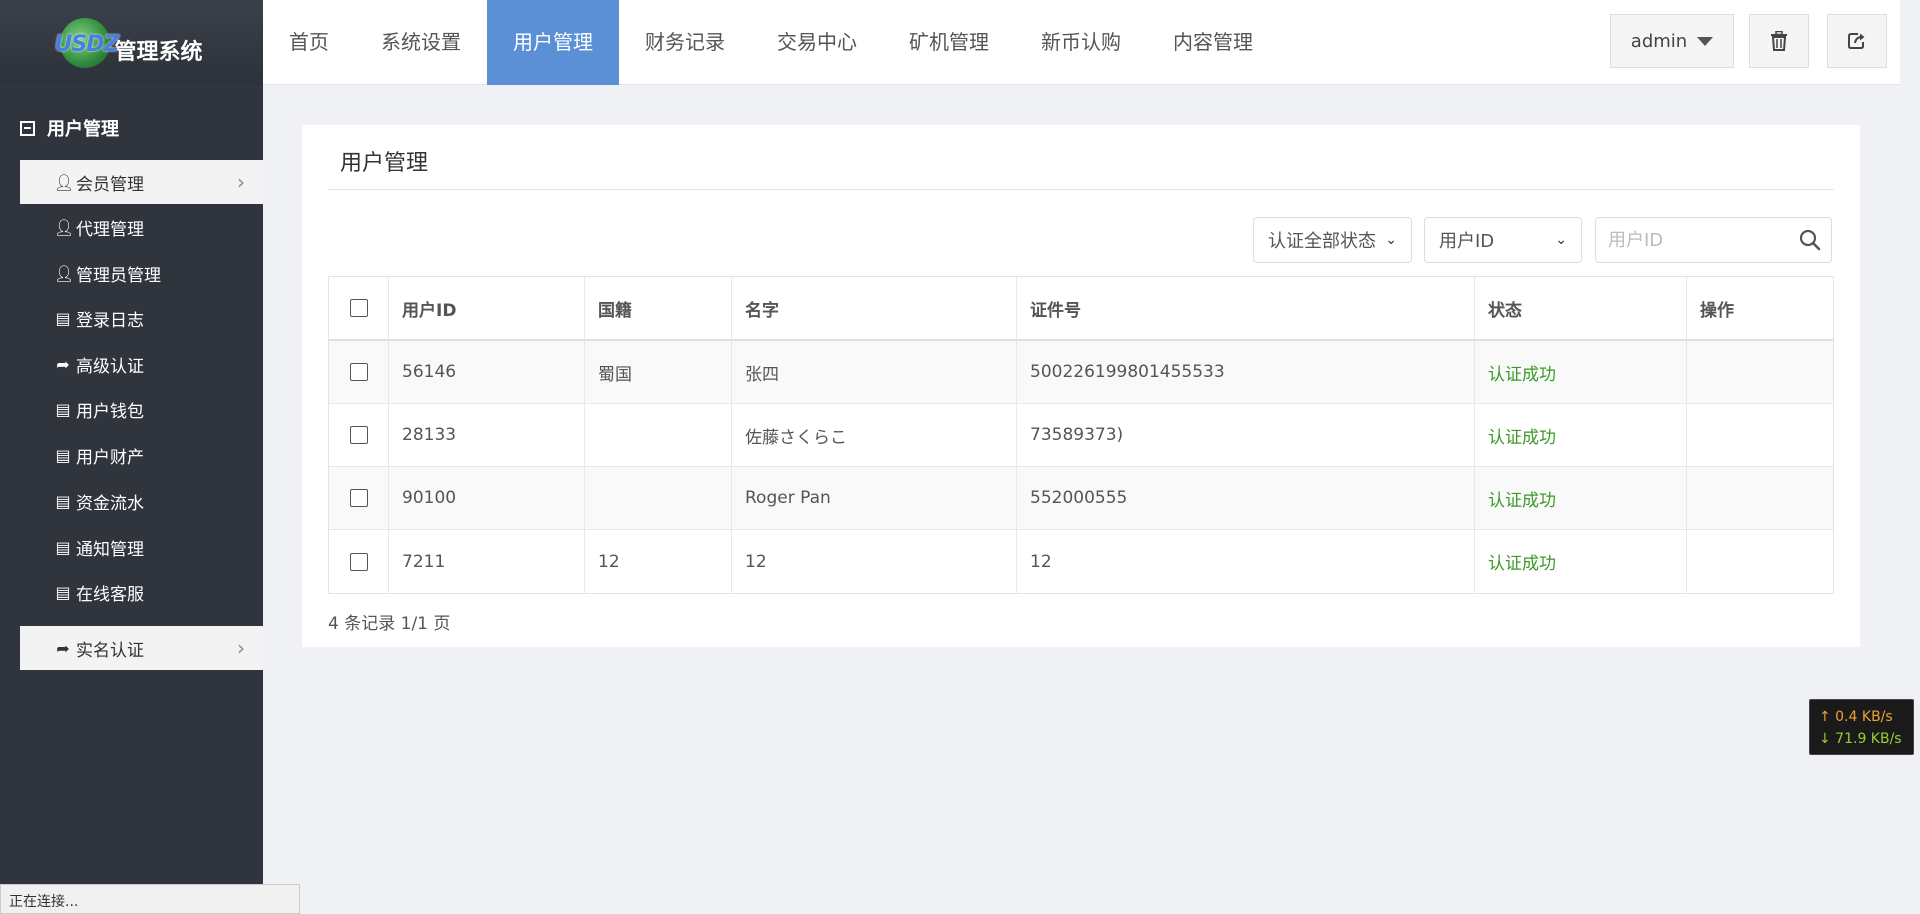 The width and height of the screenshot is (1920, 914). I want to click on table-row: 90100 Roger Pan 552000555 认证成功, so click(1081, 498).